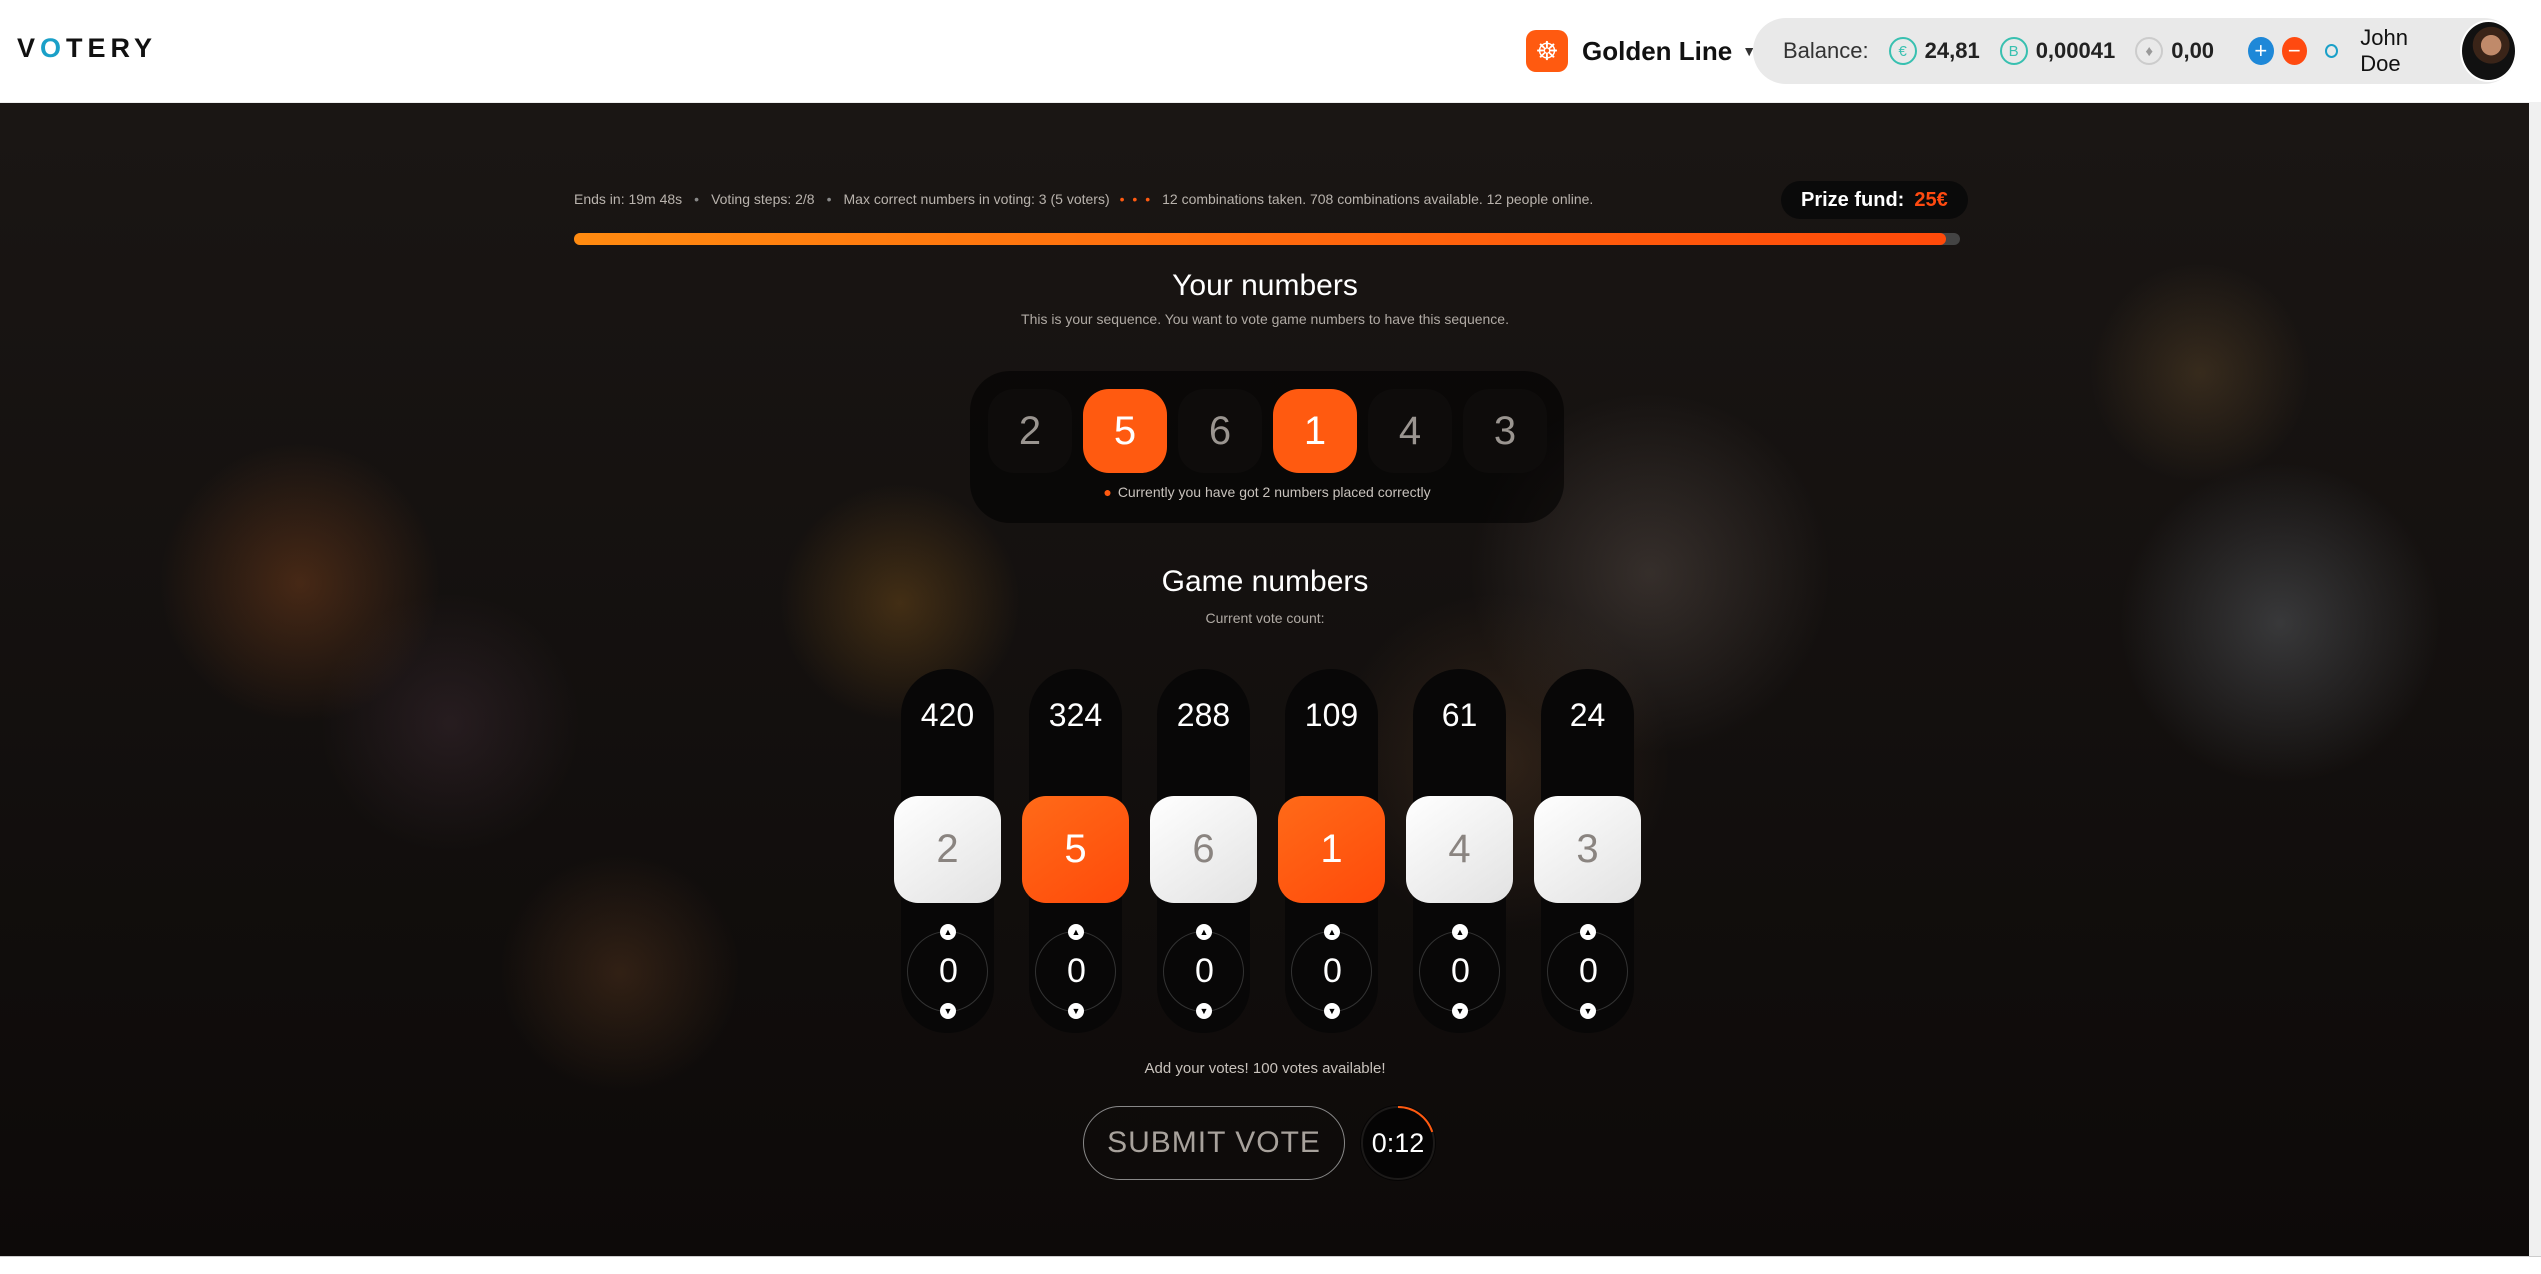  What do you see at coordinates (1459, 715) in the screenshot?
I see `vote-count: 61` at bounding box center [1459, 715].